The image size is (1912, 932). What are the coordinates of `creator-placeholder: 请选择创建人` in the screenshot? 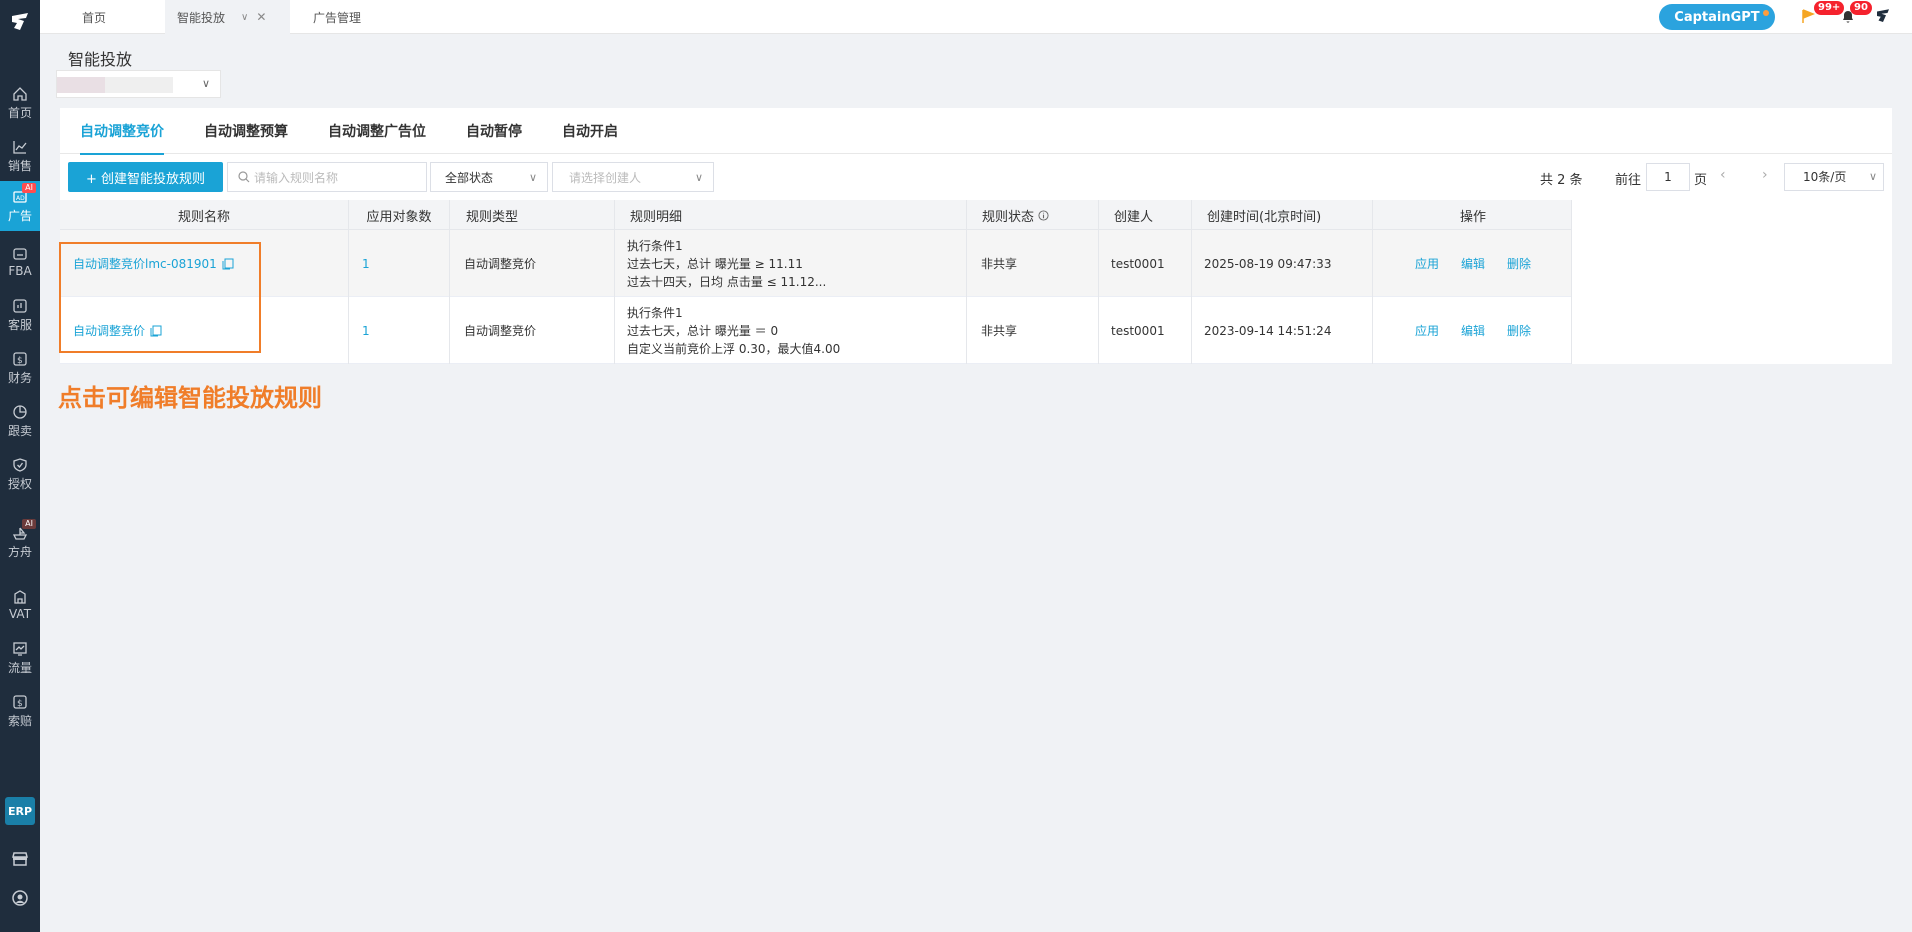 It's located at (605, 177).